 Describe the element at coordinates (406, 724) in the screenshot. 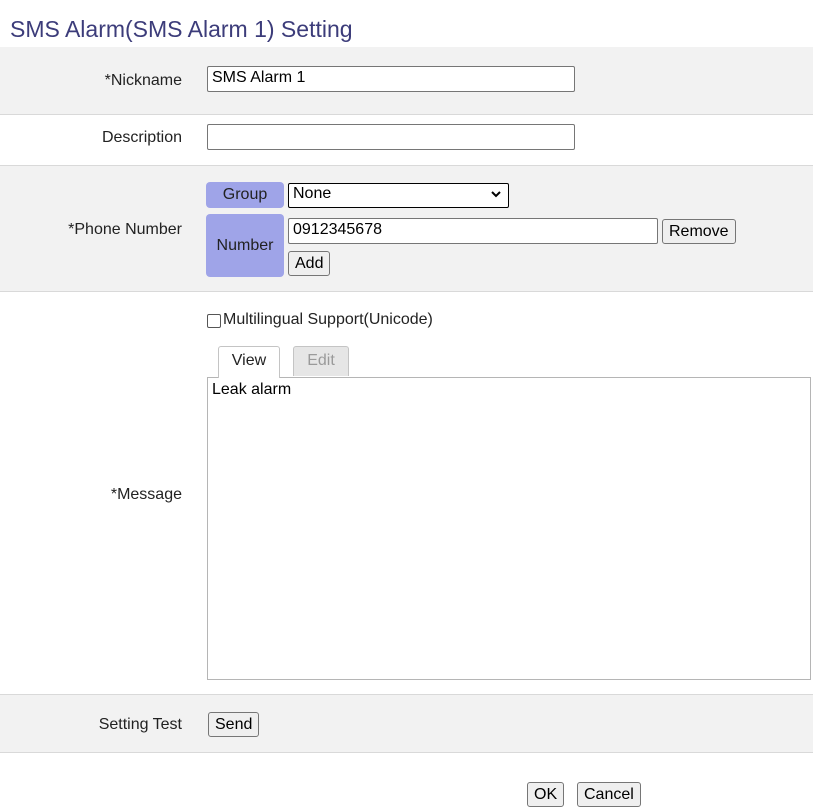

I see `setting-test-row: Setting Test Send` at that location.